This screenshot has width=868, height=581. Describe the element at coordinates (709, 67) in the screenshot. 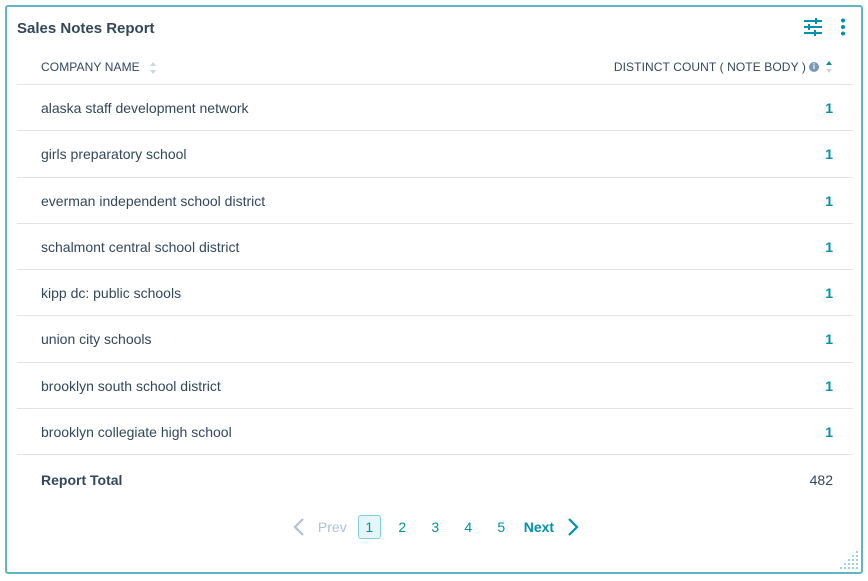

I see `column-header-count-label: DISTINCT COUNT ( NOTE BODY )` at that location.